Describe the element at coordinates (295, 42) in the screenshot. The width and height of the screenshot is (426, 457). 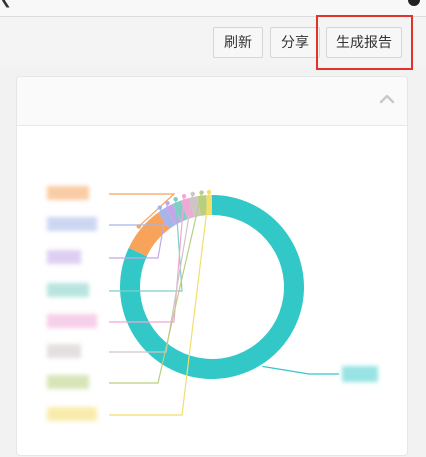
I see `share-button: 分享` at that location.